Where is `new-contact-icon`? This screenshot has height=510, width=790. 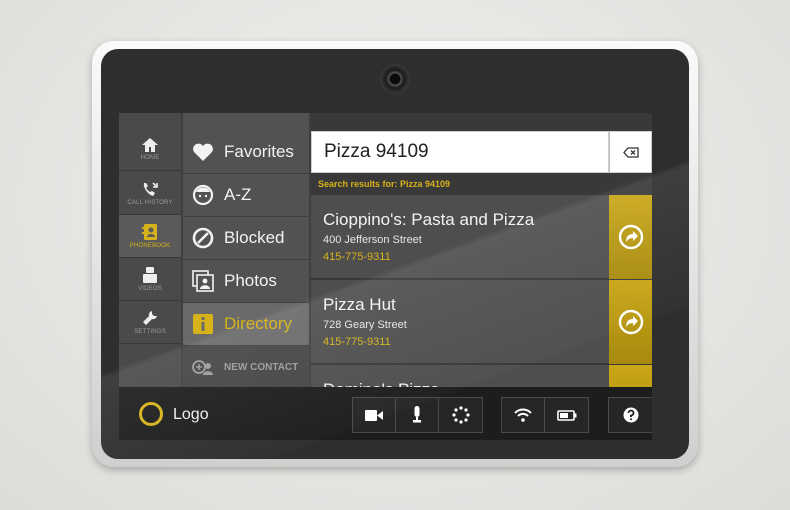 new-contact-icon is located at coordinates (203, 367).